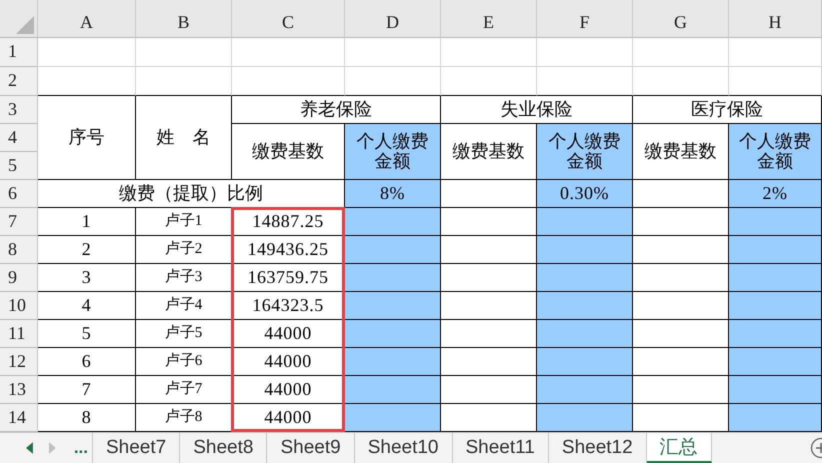 Image resolution: width=822 pixels, height=463 pixels. What do you see at coordinates (19, 138) in the screenshot?
I see `row-header: 4` at bounding box center [19, 138].